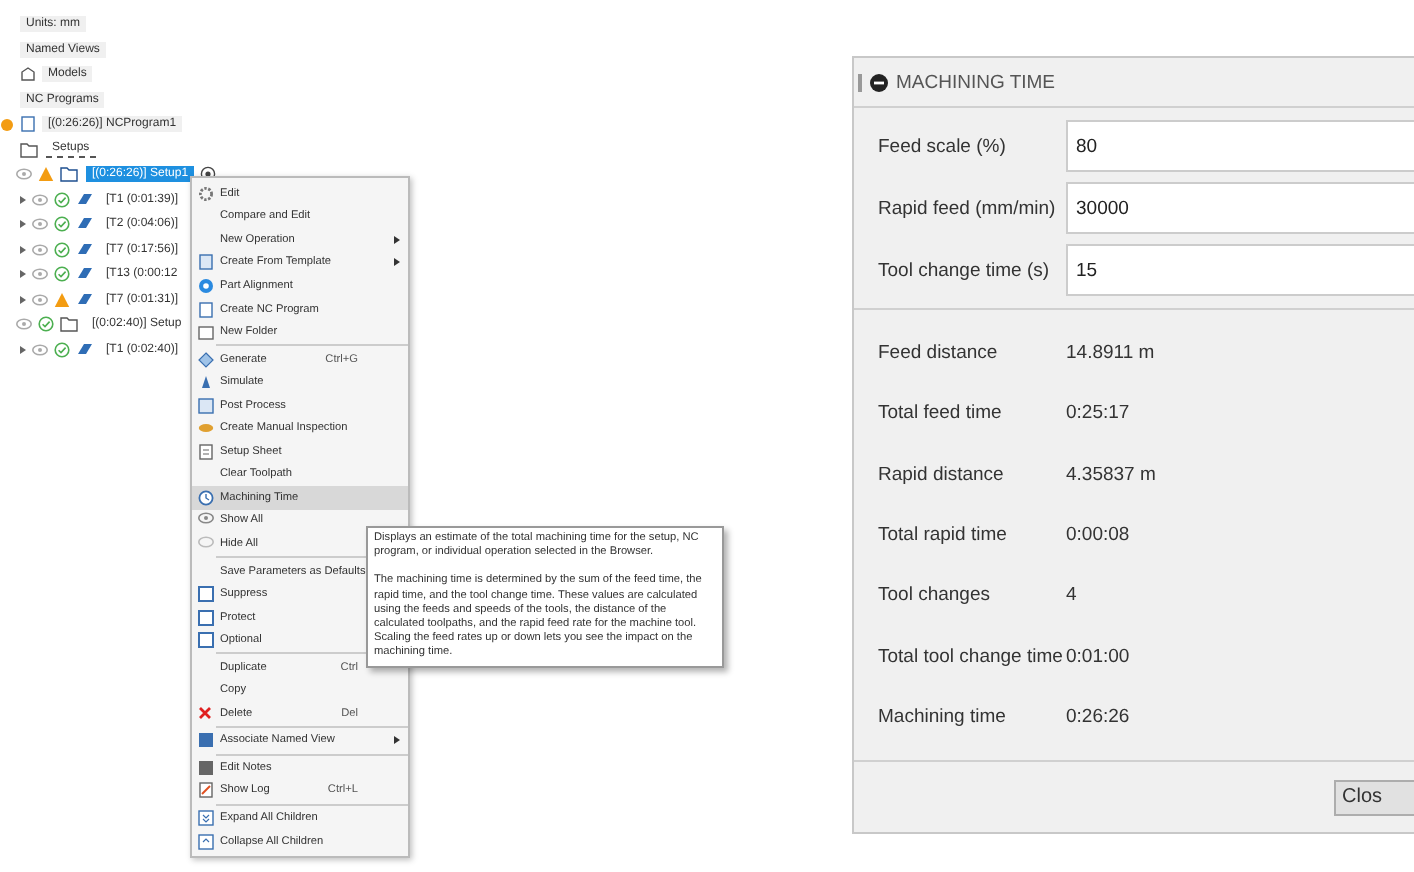  Describe the element at coordinates (1098, 413) in the screenshot. I see `result-value: 0:25:17` at that location.